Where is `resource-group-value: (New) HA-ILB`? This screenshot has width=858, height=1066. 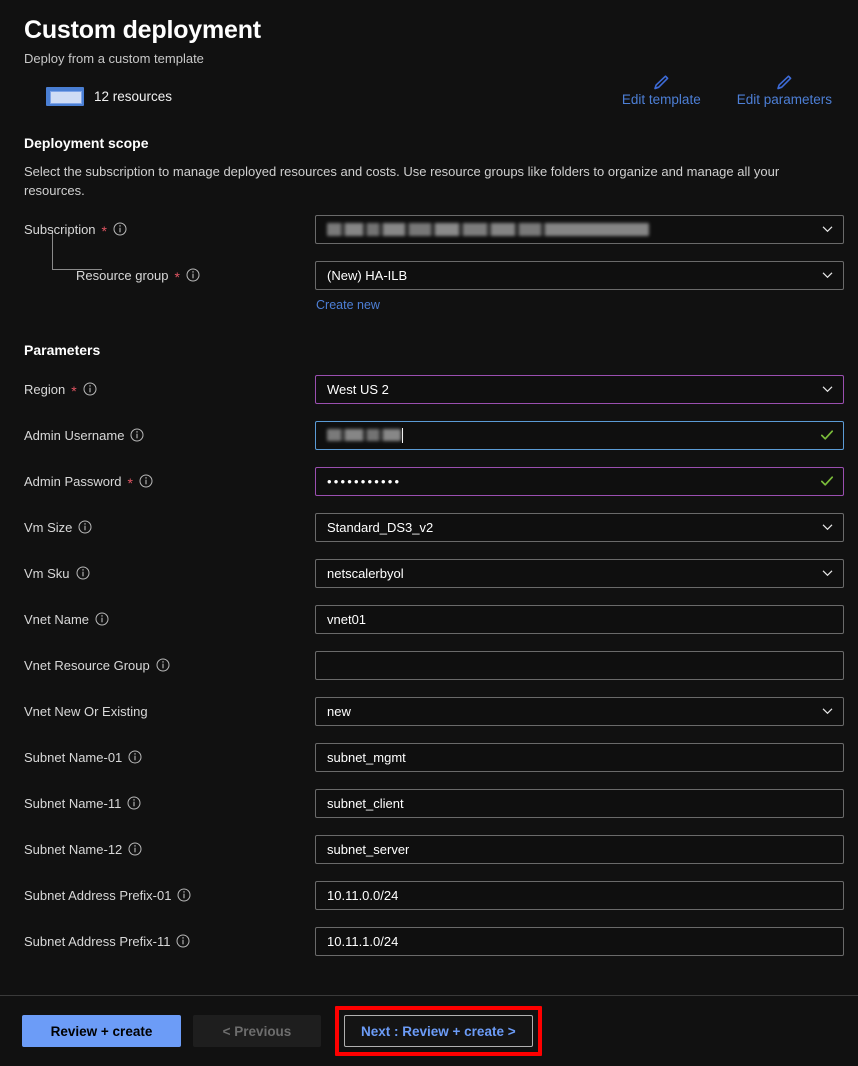 resource-group-value: (New) HA-ILB is located at coordinates (367, 275).